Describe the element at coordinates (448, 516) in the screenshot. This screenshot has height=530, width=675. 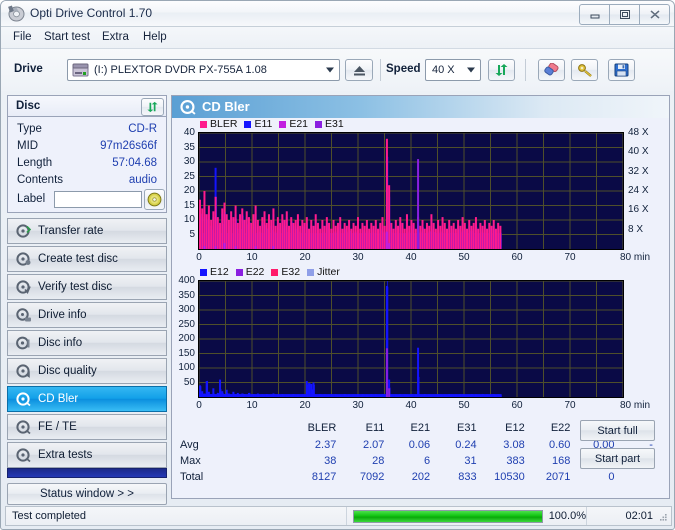
I see `progress-bar-fill` at that location.